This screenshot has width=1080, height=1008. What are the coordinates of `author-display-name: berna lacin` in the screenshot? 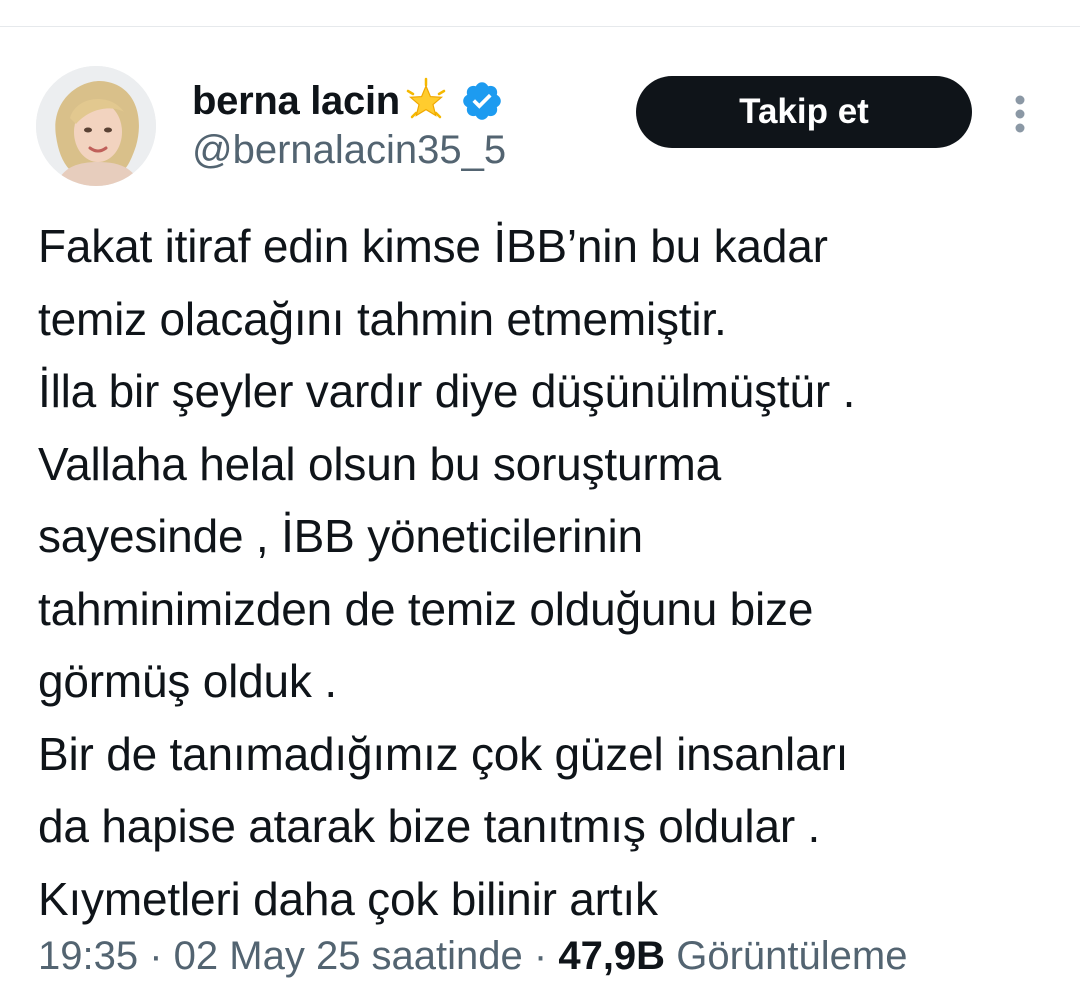 It's located at (296, 101).